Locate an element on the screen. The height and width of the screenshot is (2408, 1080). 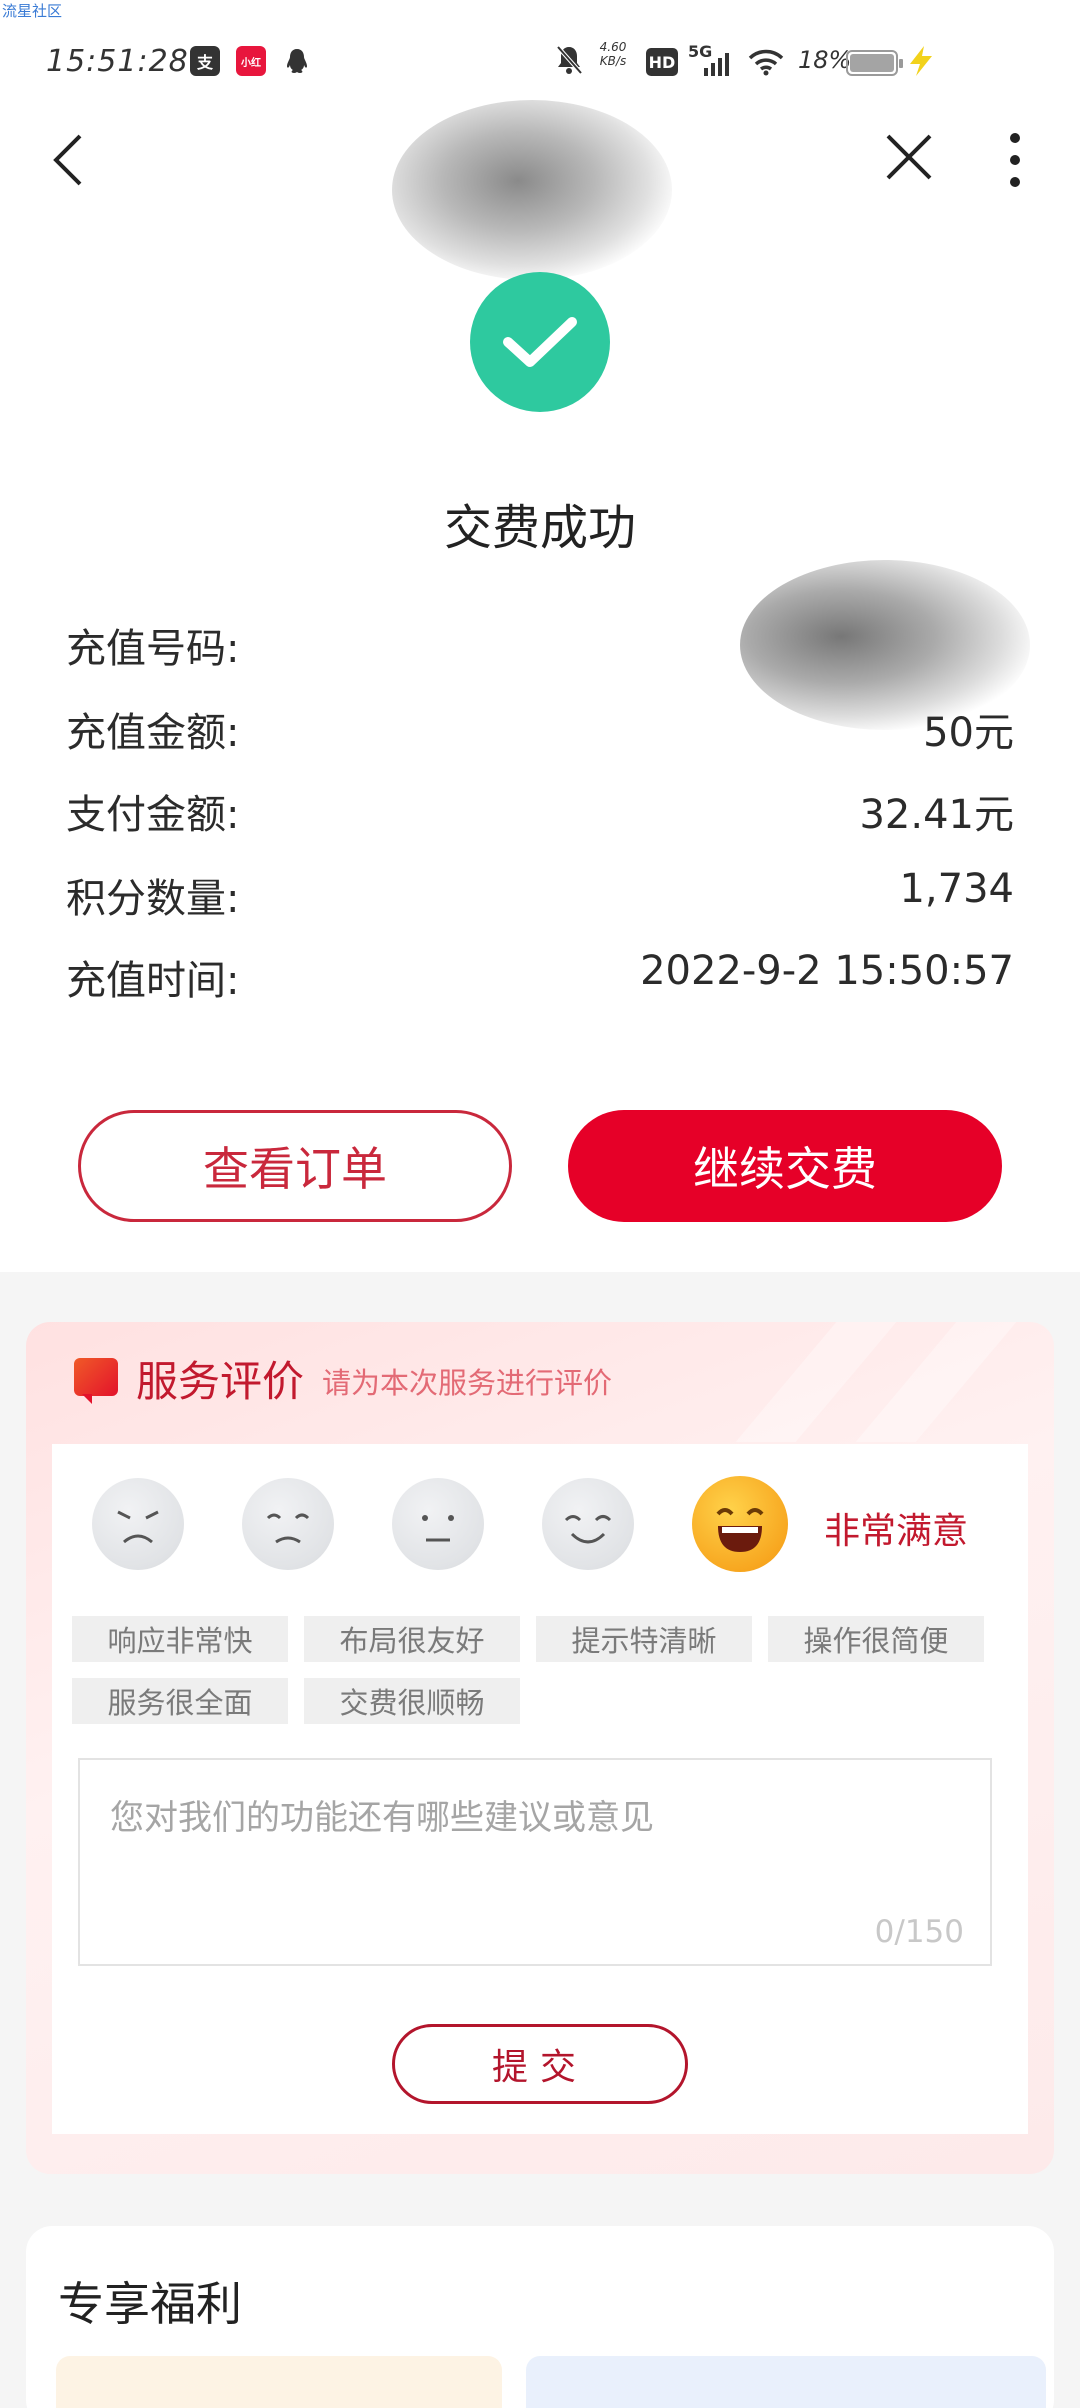
mute-bell-icon is located at coordinates (569, 63).